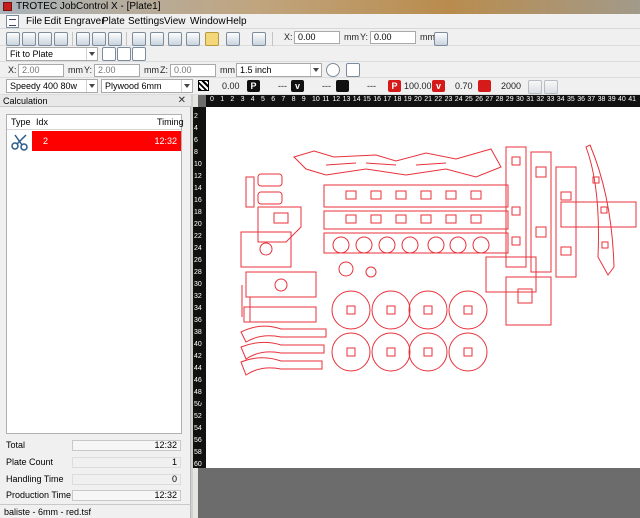 The width and height of the screenshot is (640, 518). Describe the element at coordinates (622, 99) in the screenshot. I see `ruler-tick-label: 40` at that location.